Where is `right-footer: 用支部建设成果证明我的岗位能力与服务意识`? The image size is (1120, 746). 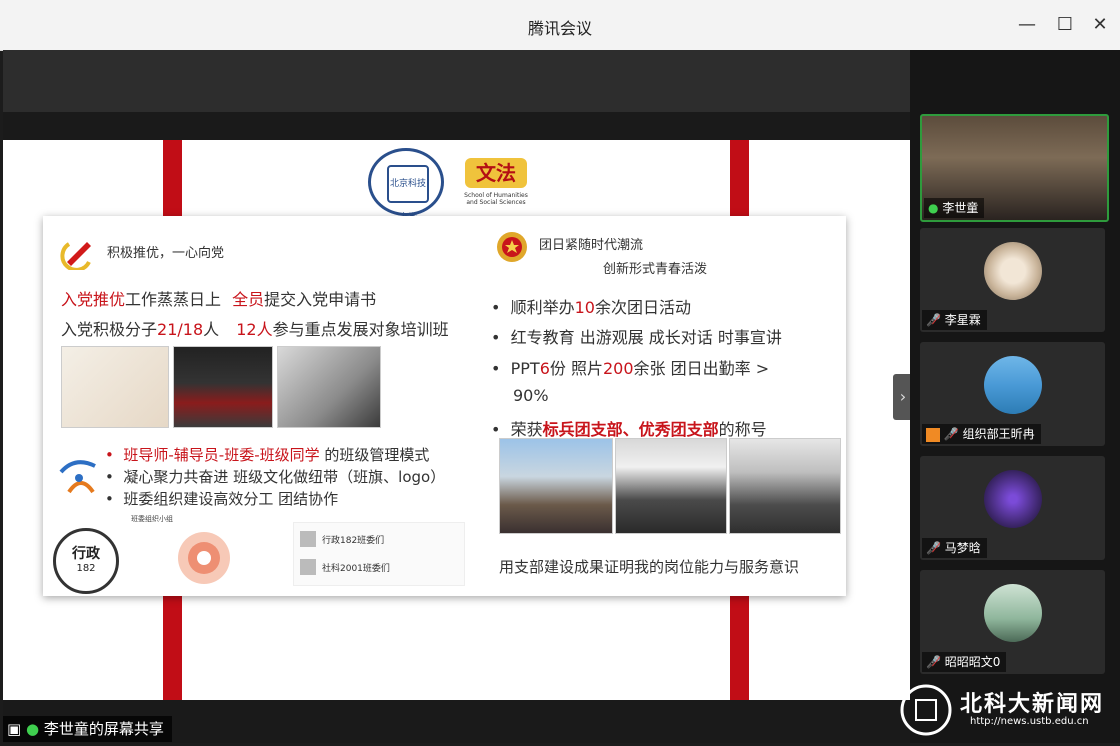
right-footer: 用支部建设成果证明我的岗位能力与服务意识 is located at coordinates (649, 567).